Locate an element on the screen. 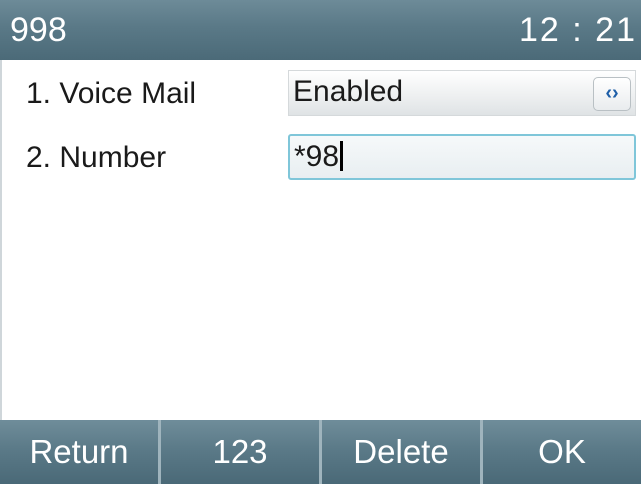 This screenshot has height=484, width=641. voice-mail-select: Enabled ‹› is located at coordinates (462, 93).